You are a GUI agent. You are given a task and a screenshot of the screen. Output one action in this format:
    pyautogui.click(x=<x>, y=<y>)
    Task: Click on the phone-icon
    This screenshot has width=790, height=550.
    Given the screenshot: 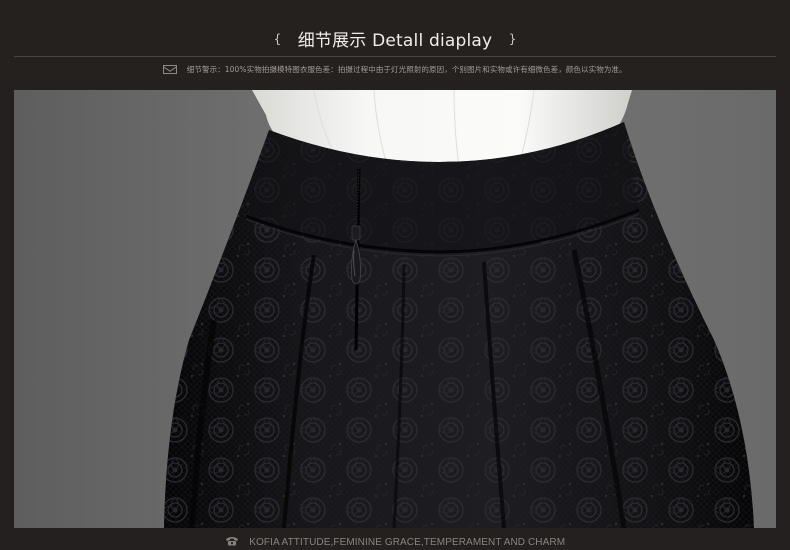 What is the action you would take?
    pyautogui.click(x=232, y=541)
    